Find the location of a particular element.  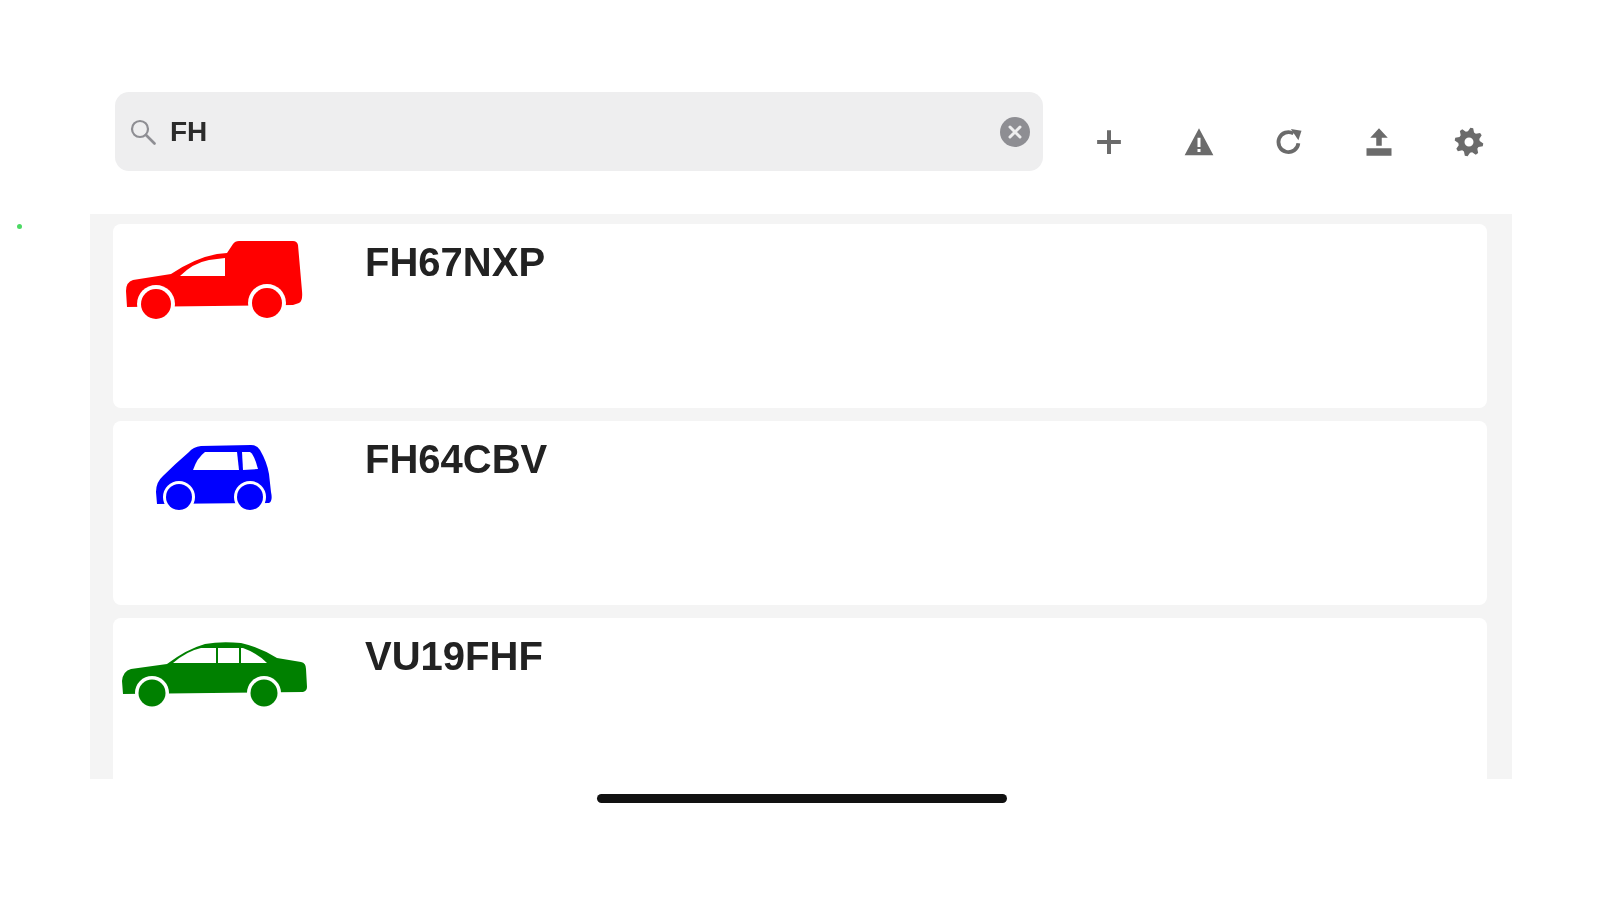

search-icon is located at coordinates (142, 131).